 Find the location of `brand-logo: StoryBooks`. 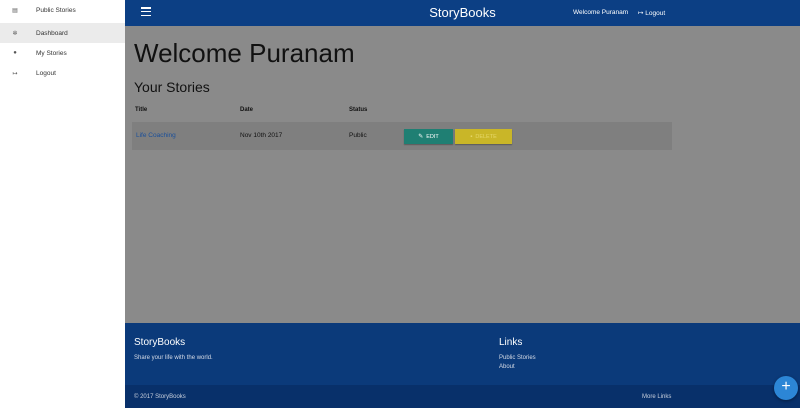

brand-logo: StoryBooks is located at coordinates (462, 12).